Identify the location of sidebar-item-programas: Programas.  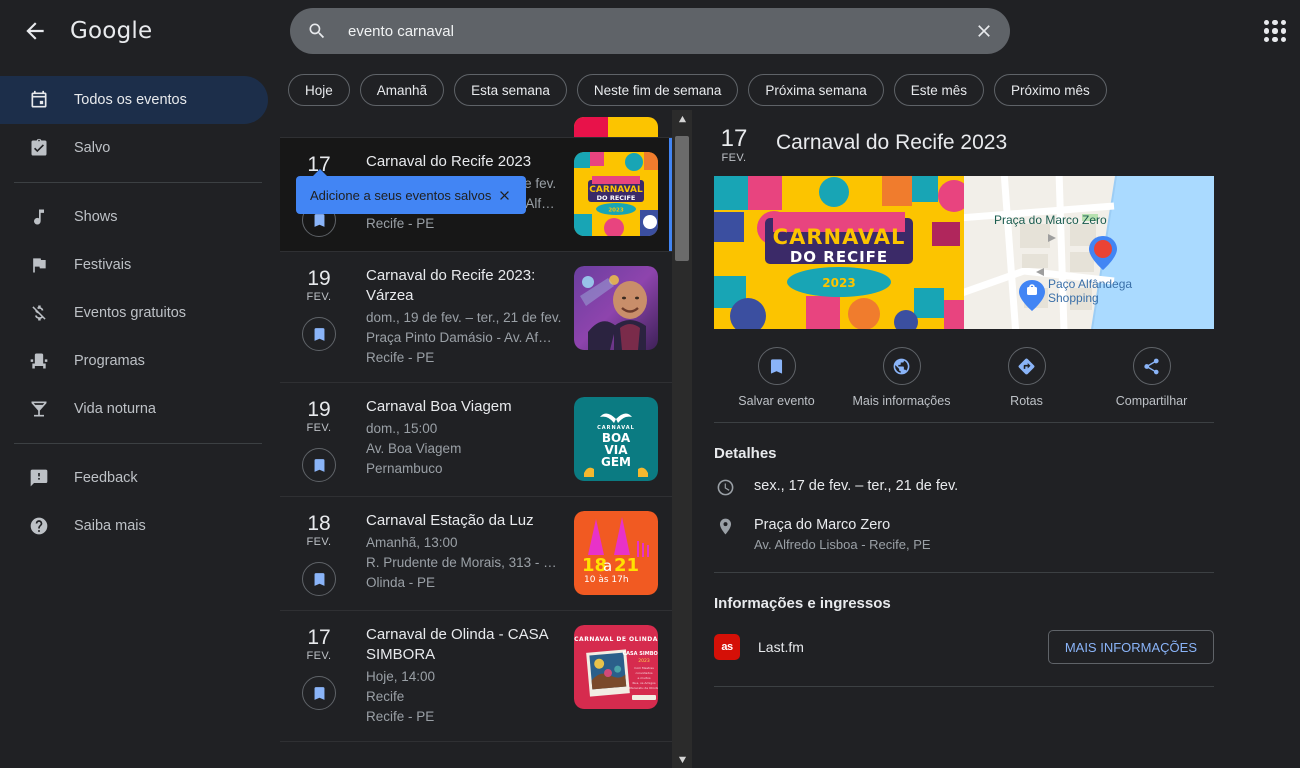
(134, 361).